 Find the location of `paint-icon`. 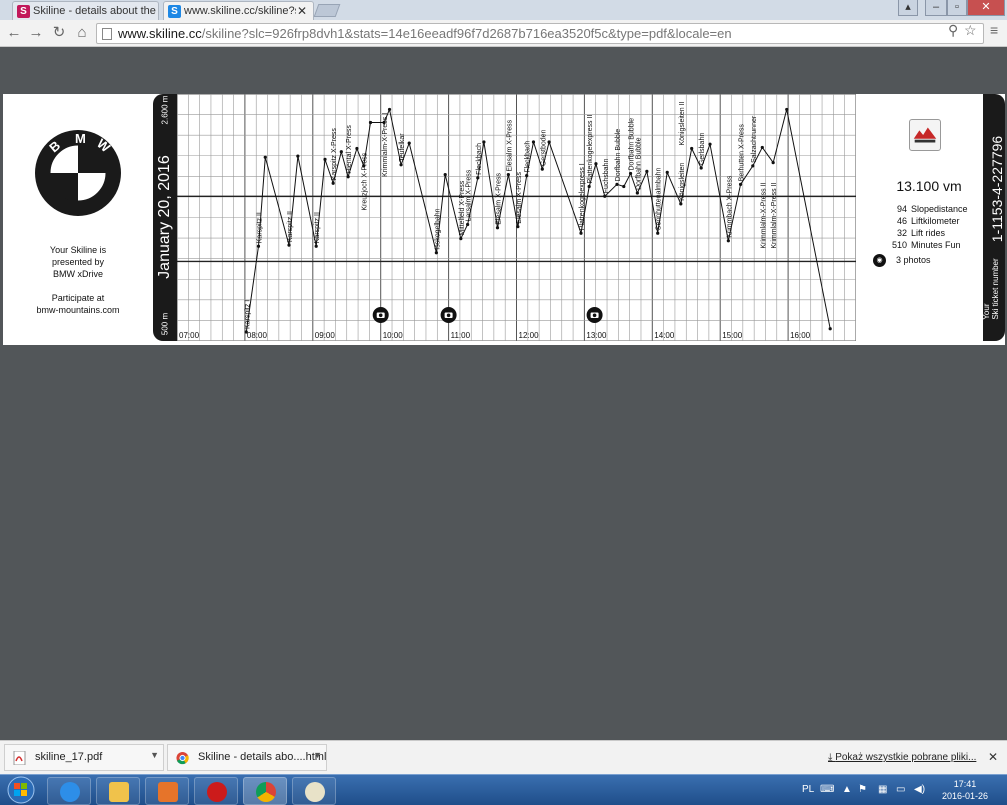

paint-icon is located at coordinates (315, 792).